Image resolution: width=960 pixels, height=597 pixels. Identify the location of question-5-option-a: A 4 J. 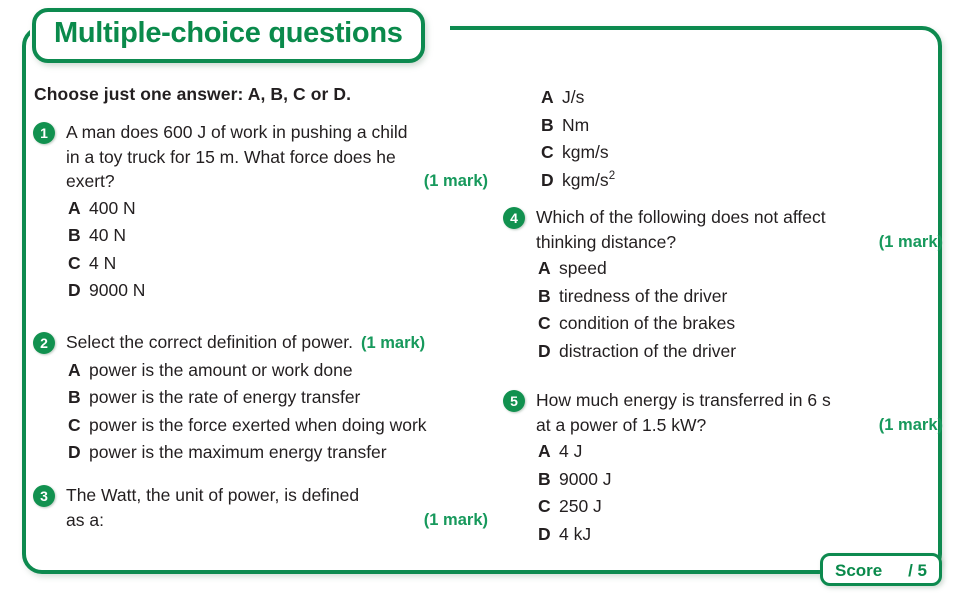
(740, 452).